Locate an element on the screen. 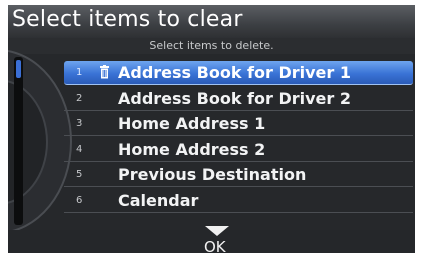 The image size is (423, 253). list-item-address-book-driver-1: 1 Address Book for Driver 1 is located at coordinates (238, 73).